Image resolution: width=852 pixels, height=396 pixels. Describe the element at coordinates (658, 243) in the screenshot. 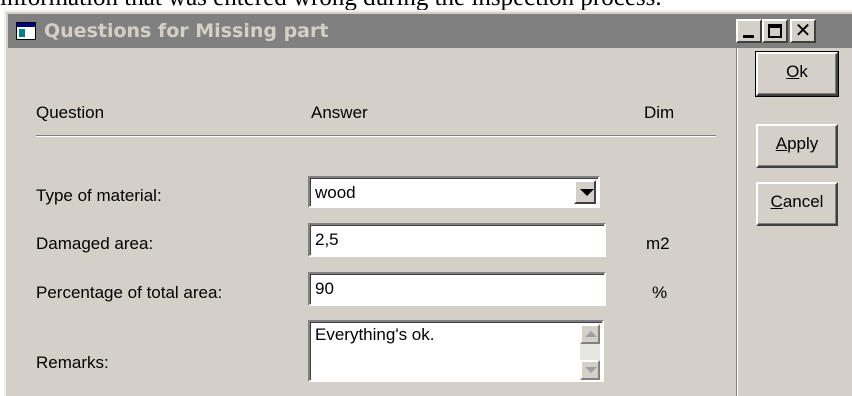

I see `damaged-area-dim: m2` at that location.